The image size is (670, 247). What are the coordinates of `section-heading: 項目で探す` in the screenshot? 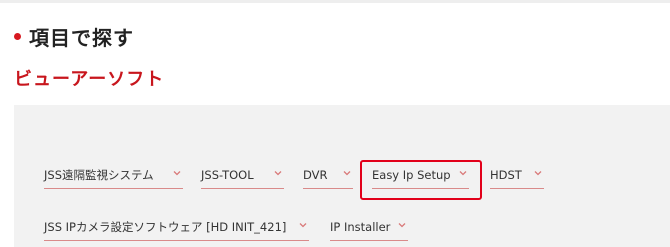 It's located at (74, 36).